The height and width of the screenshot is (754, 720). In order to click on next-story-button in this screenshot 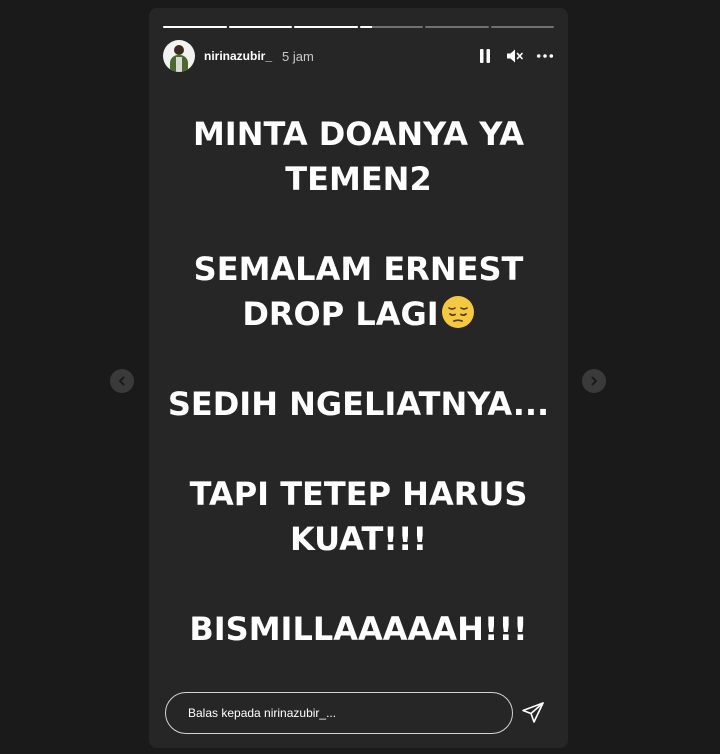, I will do `click(594, 381)`.